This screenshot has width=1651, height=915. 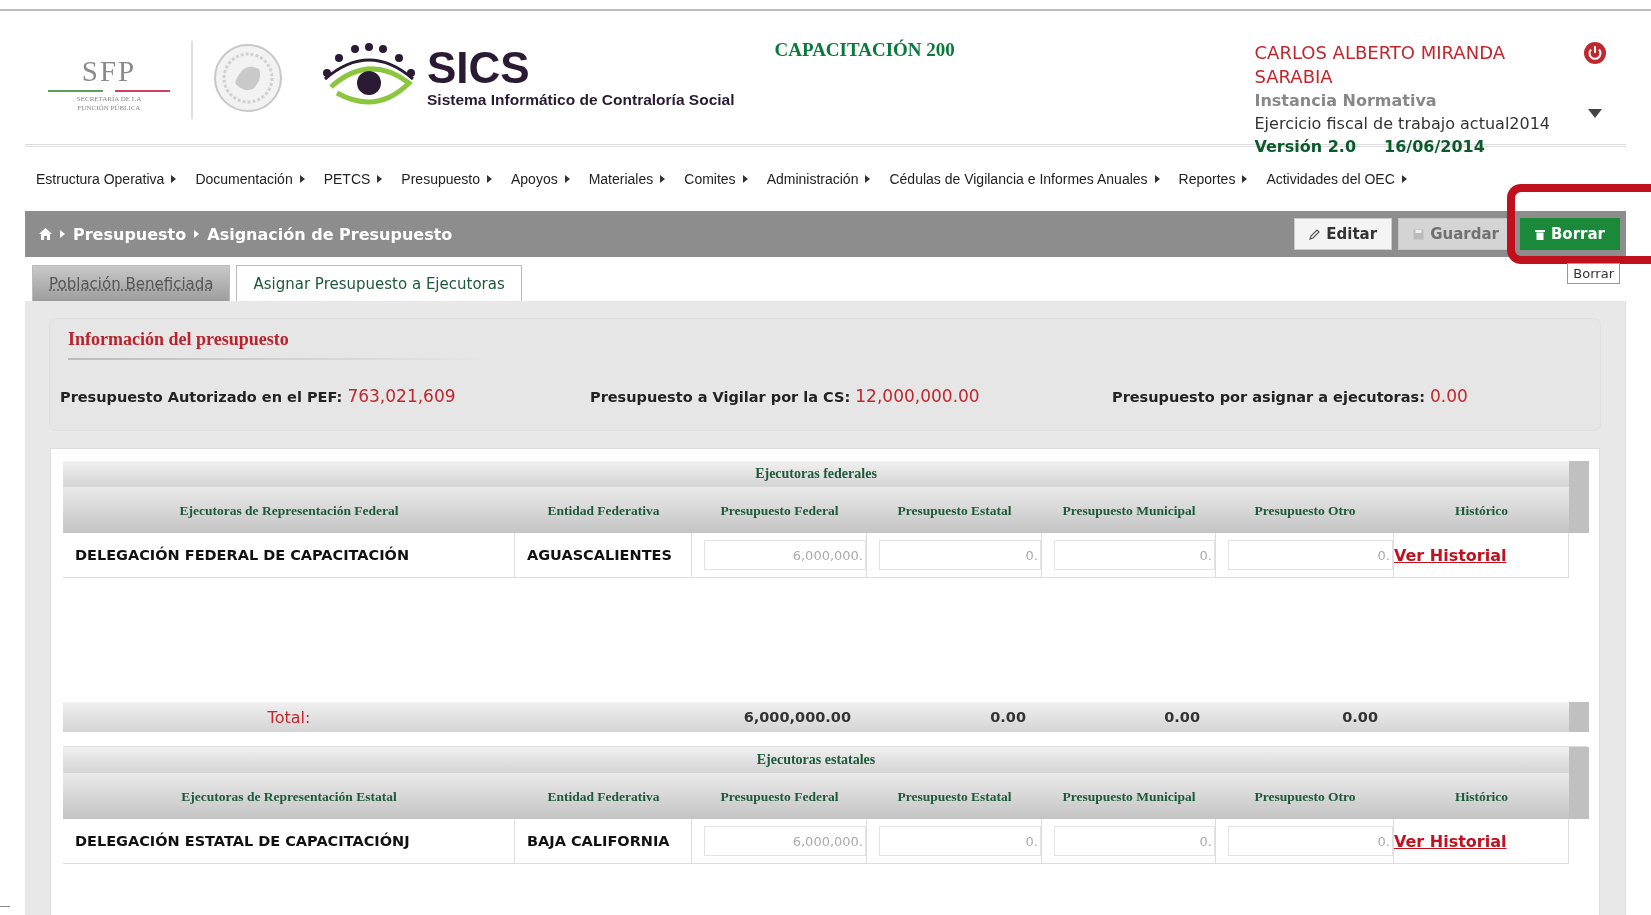 I want to click on total-value: 6,000,000.00, so click(x=797, y=717).